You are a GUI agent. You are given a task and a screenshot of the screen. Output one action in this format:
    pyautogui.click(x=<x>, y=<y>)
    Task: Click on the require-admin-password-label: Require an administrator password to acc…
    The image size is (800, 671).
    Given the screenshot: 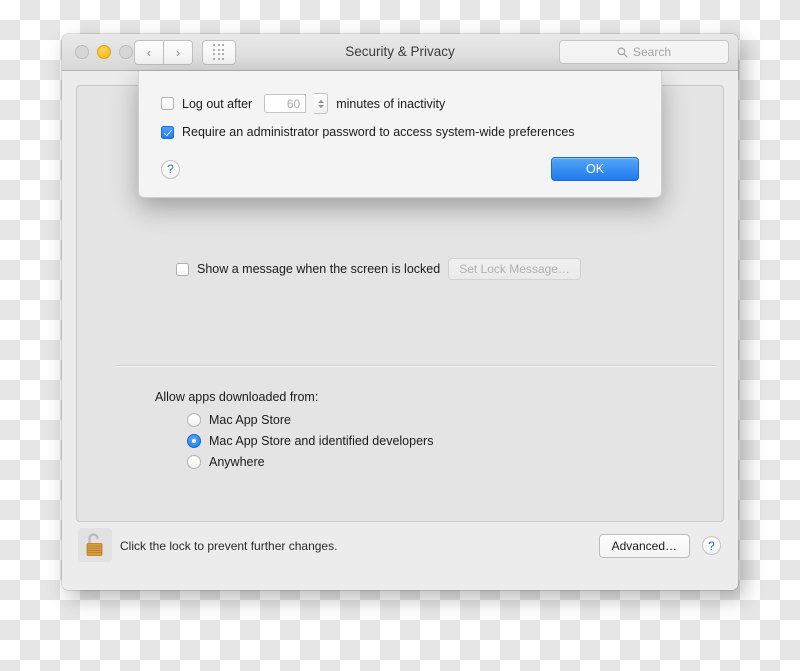 What is the action you would take?
    pyautogui.click(x=378, y=132)
    